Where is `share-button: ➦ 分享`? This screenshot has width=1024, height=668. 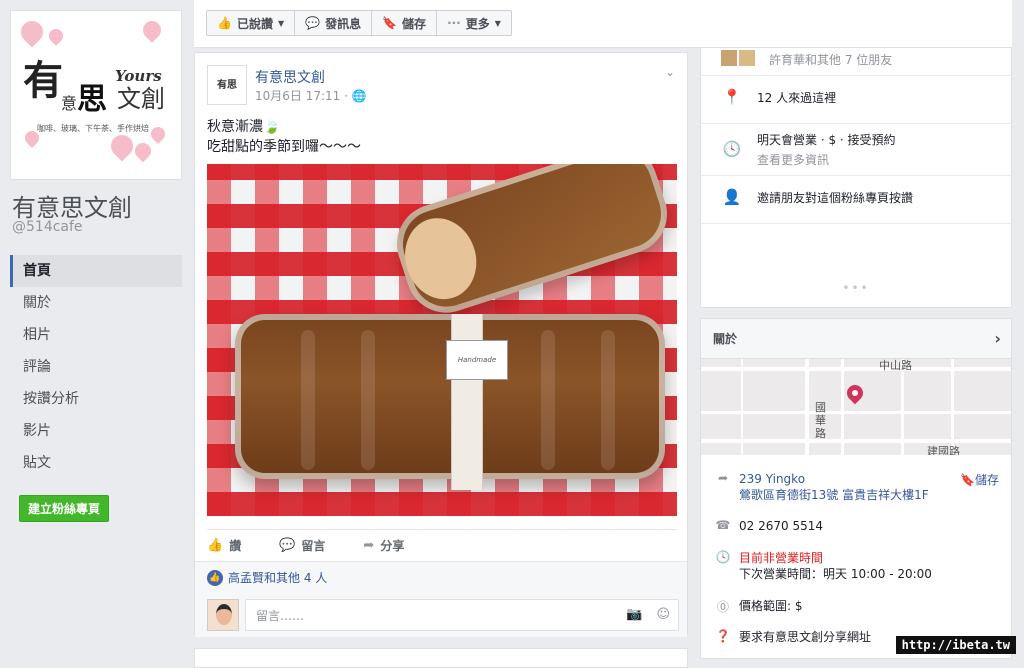 share-button: ➦ 分享 is located at coordinates (383, 545).